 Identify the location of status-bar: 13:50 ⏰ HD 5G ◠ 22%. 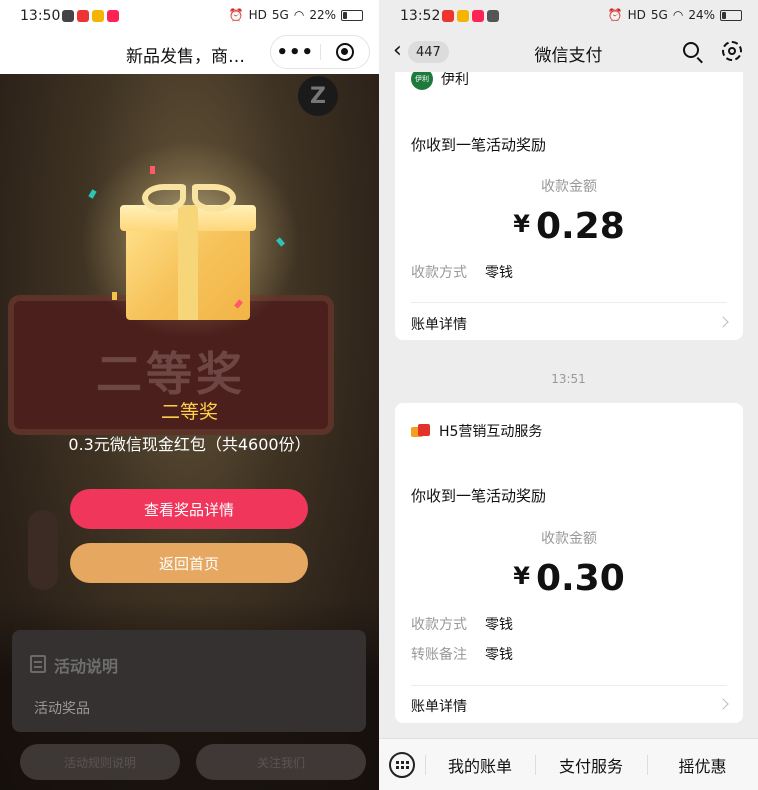
(189, 16).